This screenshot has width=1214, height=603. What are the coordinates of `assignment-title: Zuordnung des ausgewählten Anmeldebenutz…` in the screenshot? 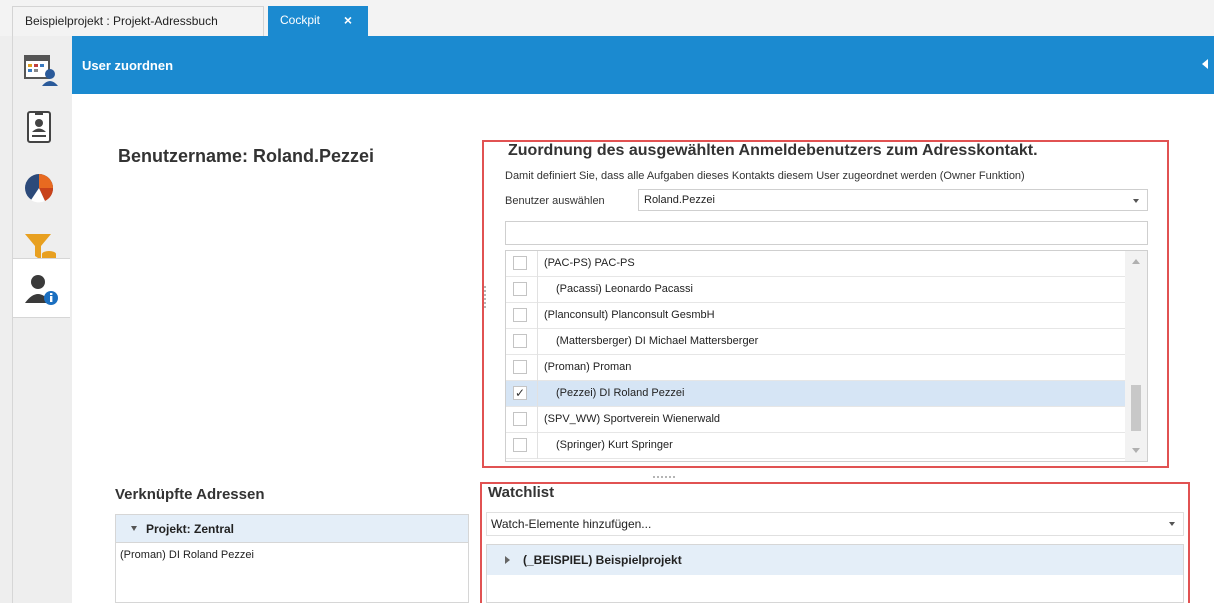 It's located at (773, 150).